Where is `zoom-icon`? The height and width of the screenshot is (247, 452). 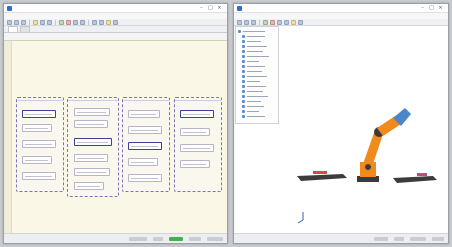
zoom-icon is located at coordinates (293, 22).